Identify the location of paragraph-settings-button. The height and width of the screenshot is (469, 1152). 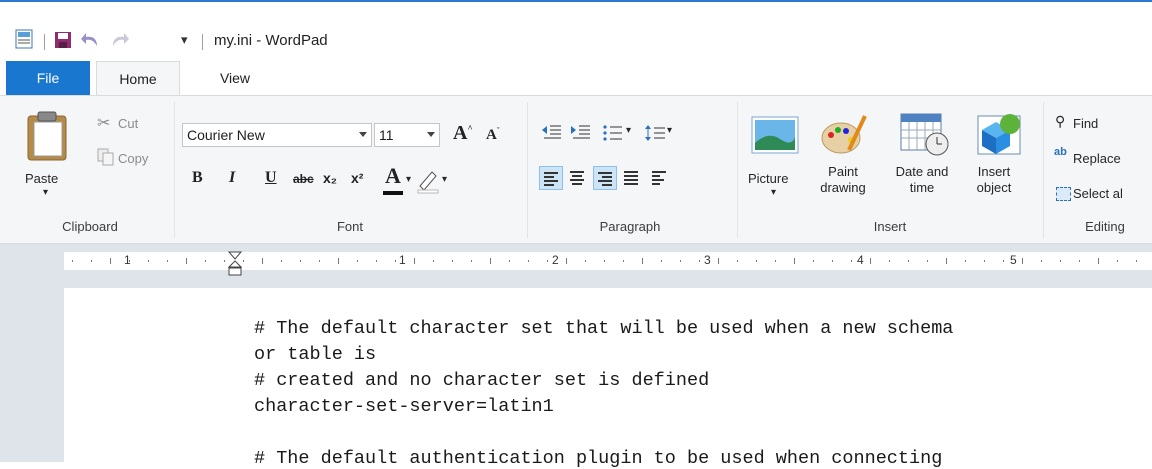
(660, 178).